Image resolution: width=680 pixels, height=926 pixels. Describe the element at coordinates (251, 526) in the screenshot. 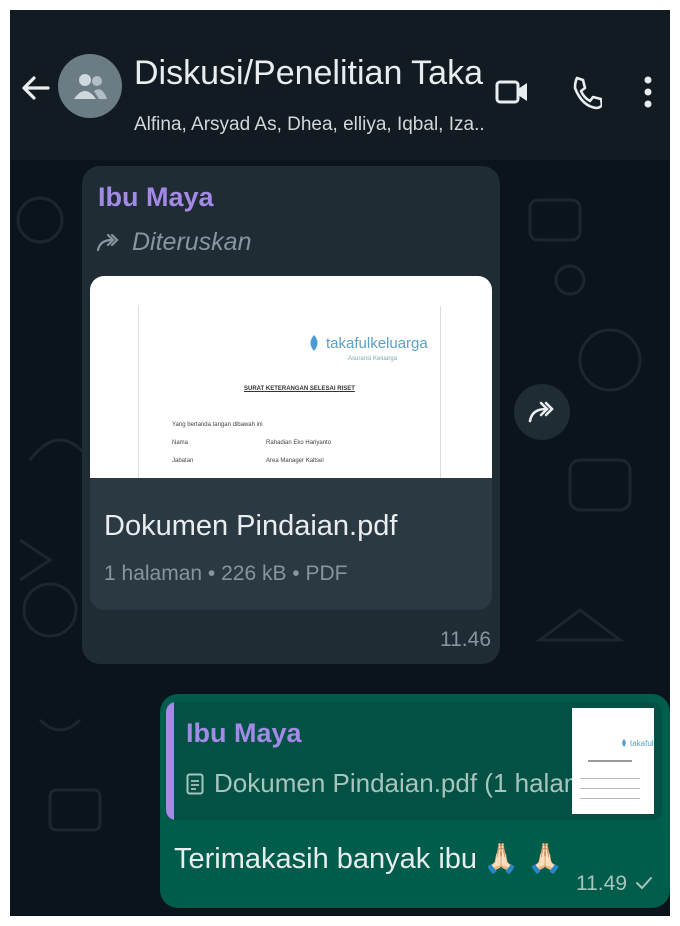

I see `document-name: Dokumen Pindaian.pdf` at that location.